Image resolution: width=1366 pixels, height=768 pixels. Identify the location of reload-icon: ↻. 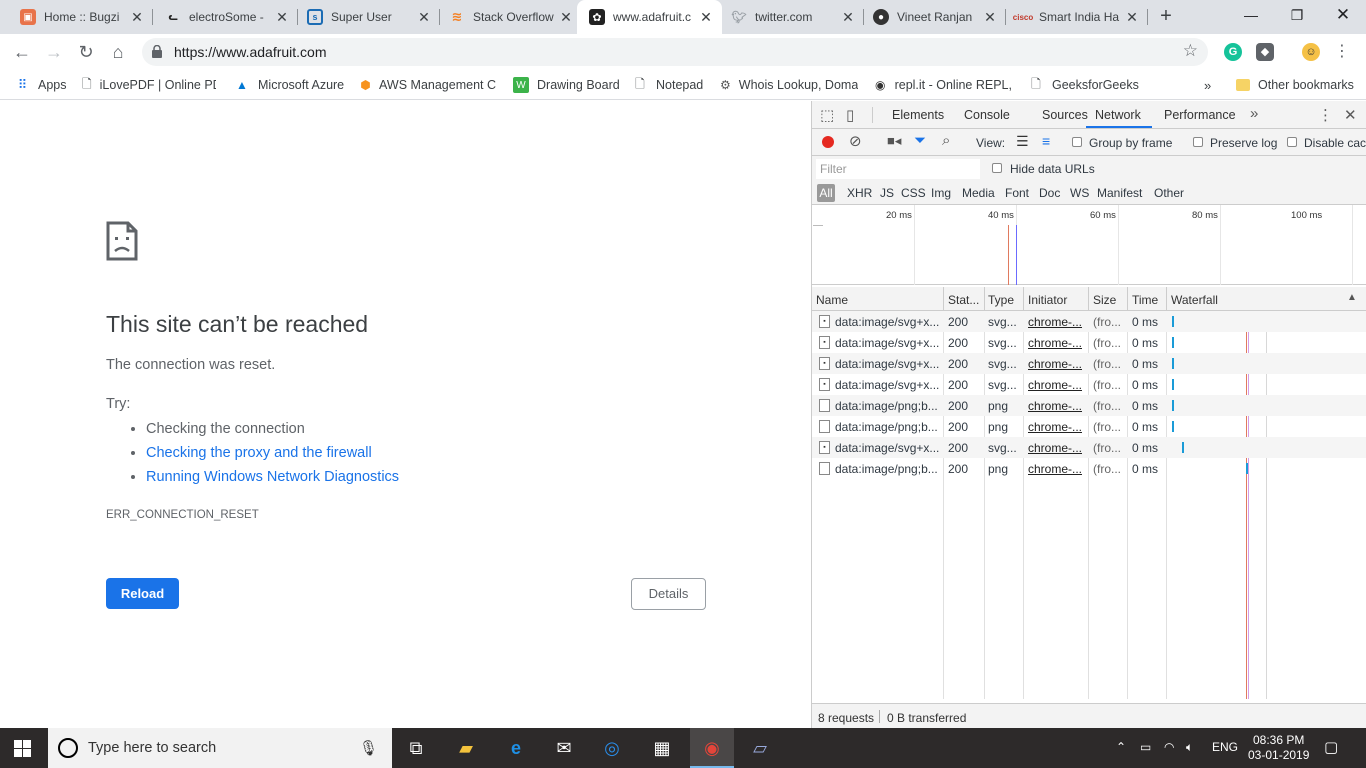
(86, 52).